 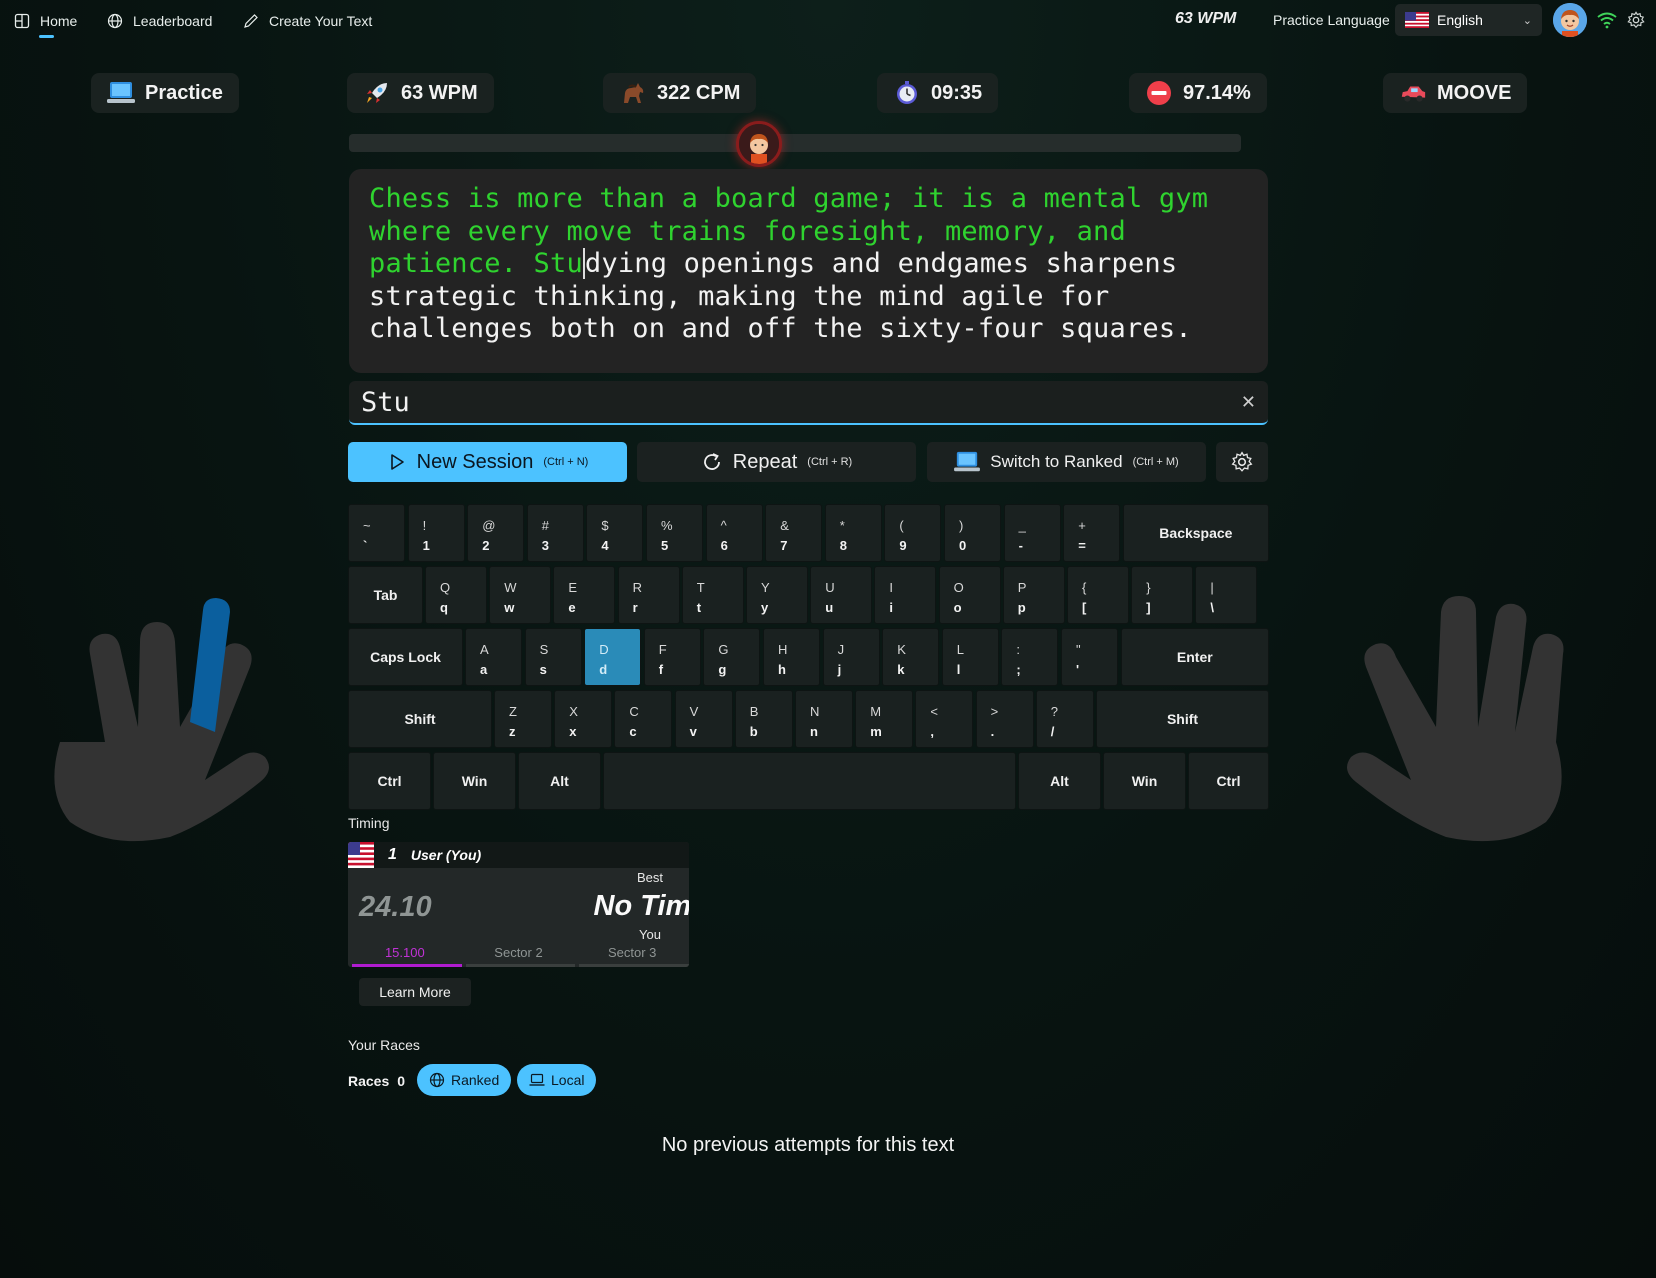 I want to click on key-j: Jj, so click(x=851, y=657).